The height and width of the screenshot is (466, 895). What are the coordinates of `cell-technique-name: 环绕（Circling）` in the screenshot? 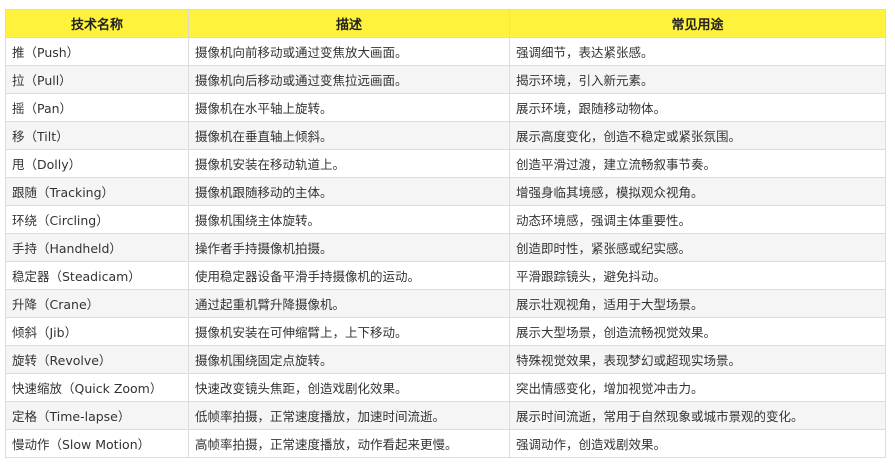 It's located at (97, 219).